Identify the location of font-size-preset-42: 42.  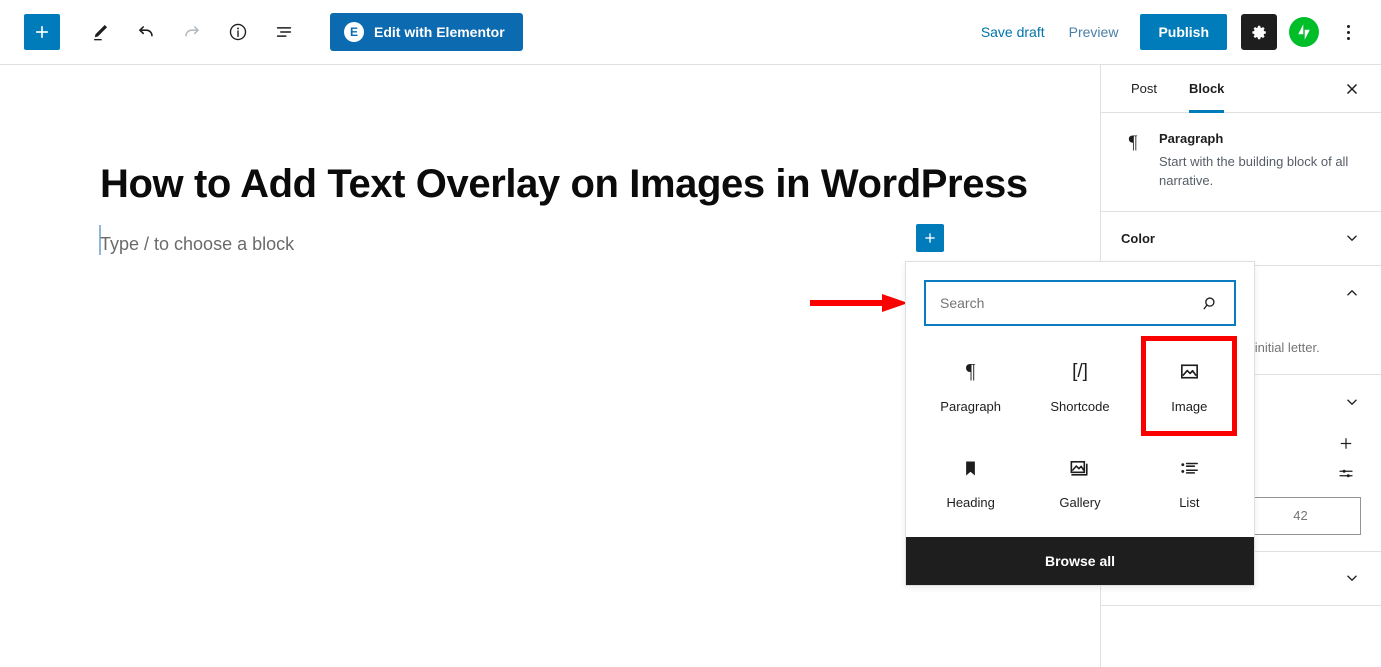
(1300, 516).